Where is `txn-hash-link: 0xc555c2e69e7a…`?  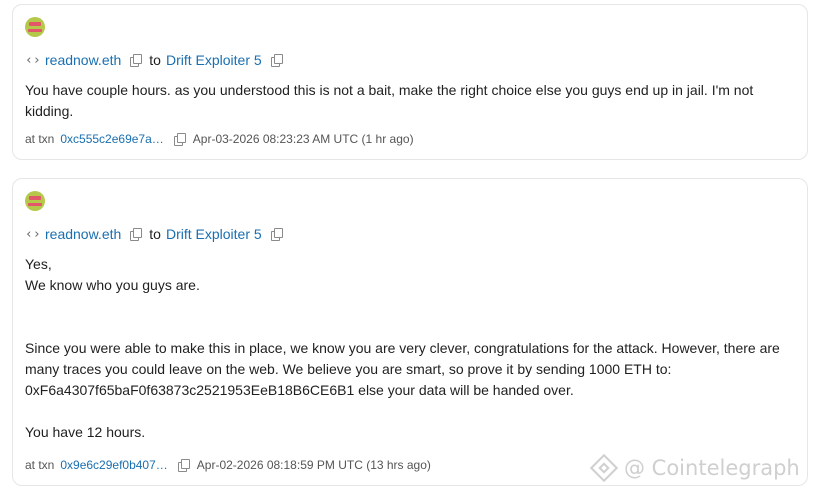
txn-hash-link: 0xc555c2e69e7a… is located at coordinates (111, 139).